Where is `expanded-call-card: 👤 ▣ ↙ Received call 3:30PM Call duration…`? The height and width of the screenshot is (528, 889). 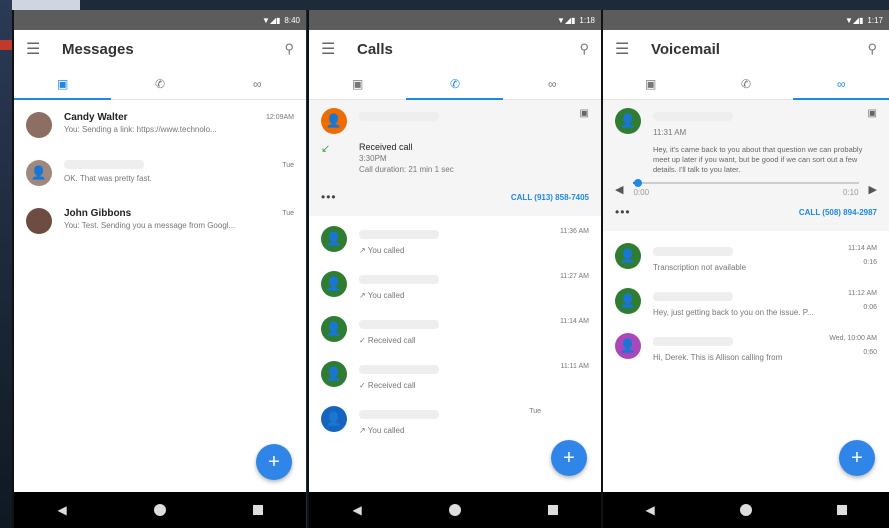
expanded-call-card: 👤 ▣ ↙ Received call 3:30PM Call duration… is located at coordinates (455, 158).